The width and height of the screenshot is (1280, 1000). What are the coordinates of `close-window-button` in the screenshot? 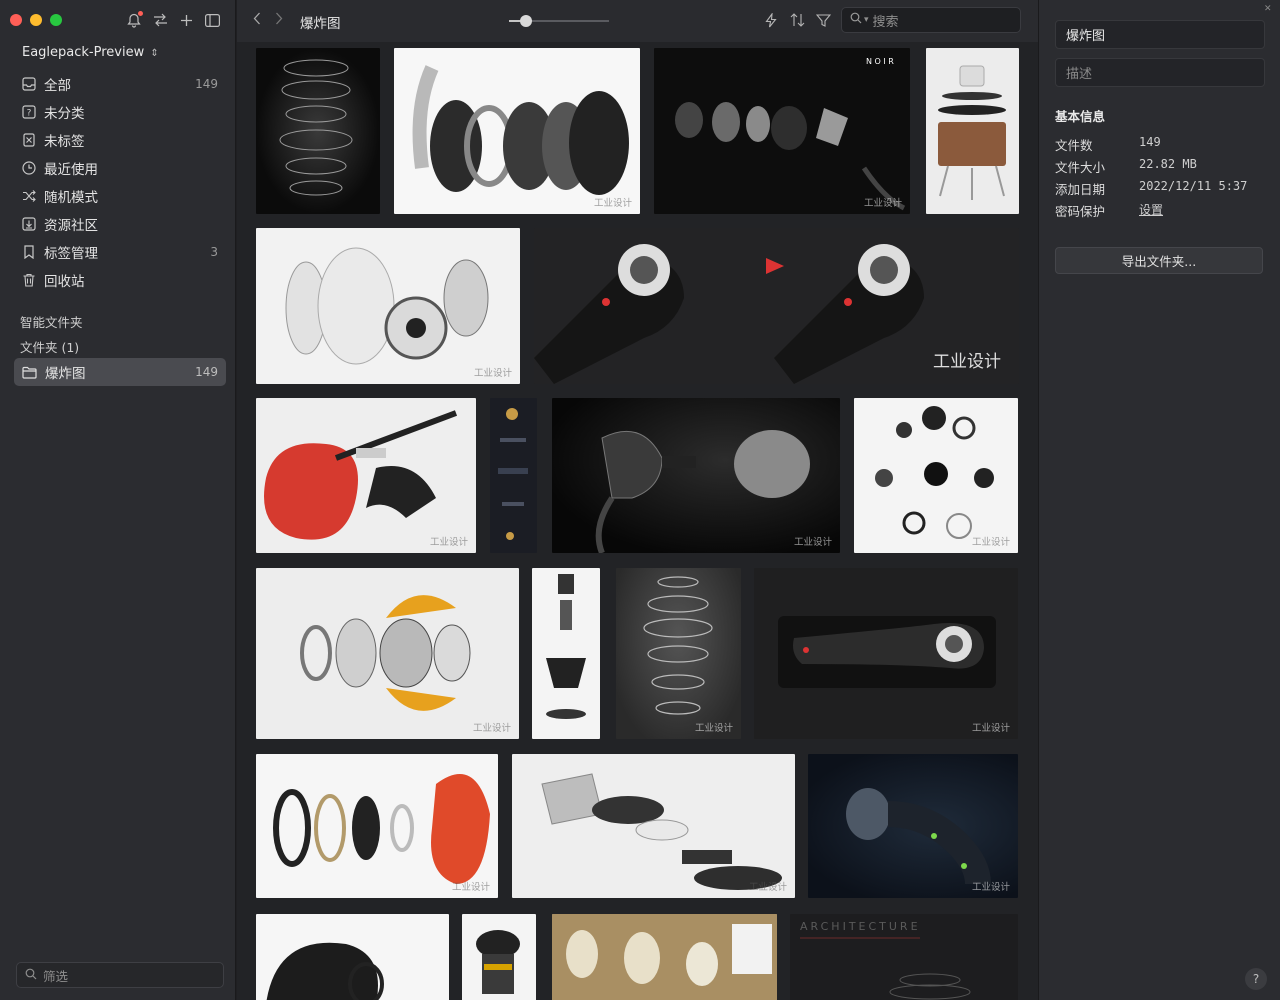 It's located at (16, 20).